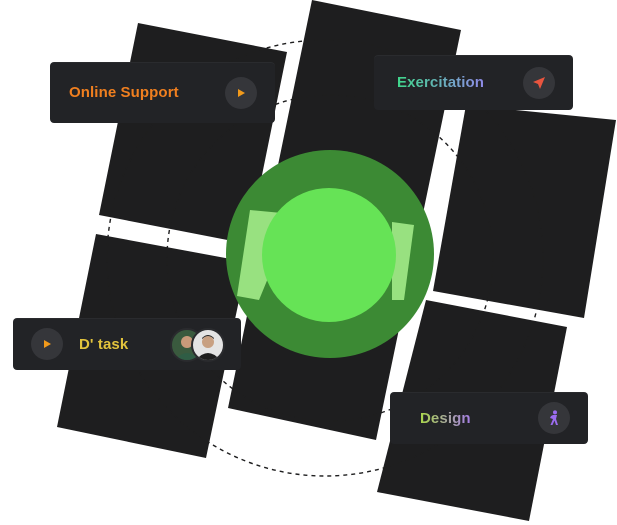  Describe the element at coordinates (104, 344) in the screenshot. I see `card-d-task-label: D' task` at that location.